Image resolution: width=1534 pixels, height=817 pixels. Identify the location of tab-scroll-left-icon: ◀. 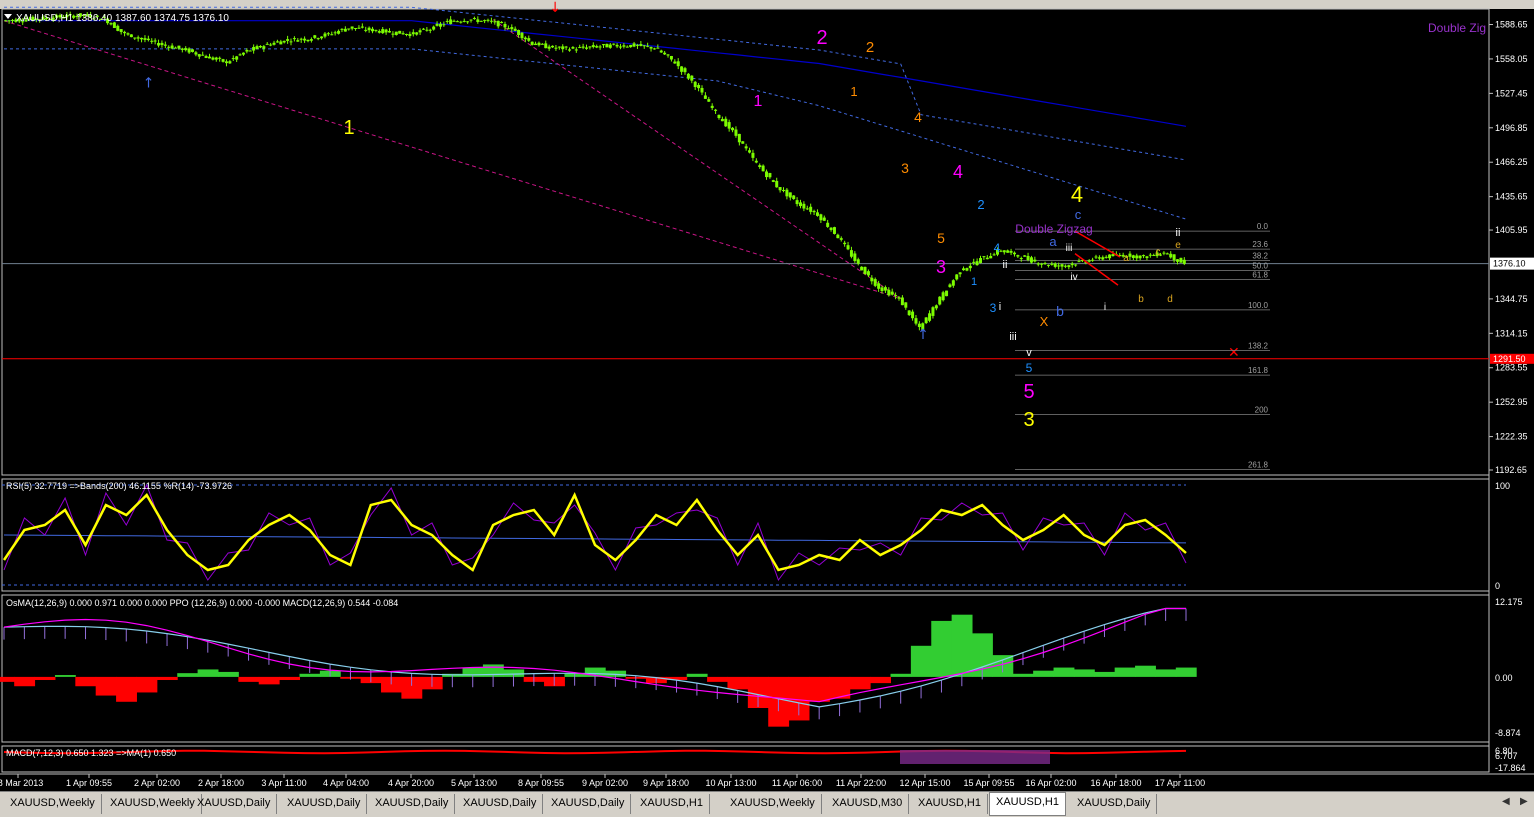
(1506, 801).